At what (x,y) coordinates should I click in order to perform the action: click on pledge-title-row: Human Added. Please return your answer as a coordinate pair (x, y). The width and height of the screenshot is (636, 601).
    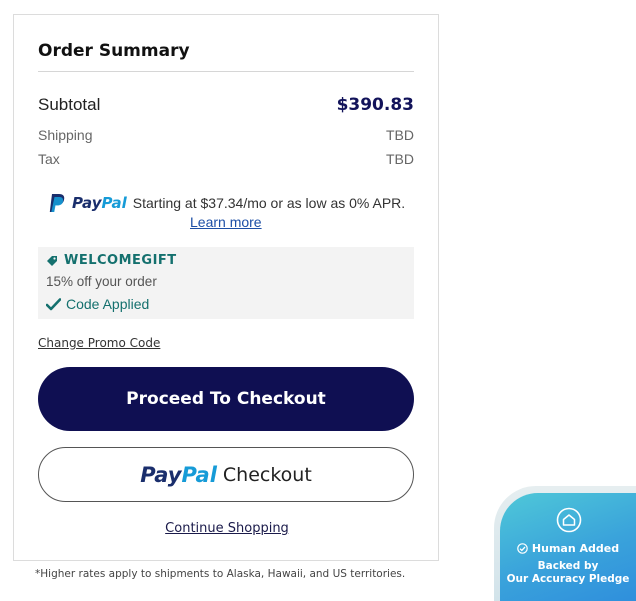
    Looking at the image, I should click on (568, 548).